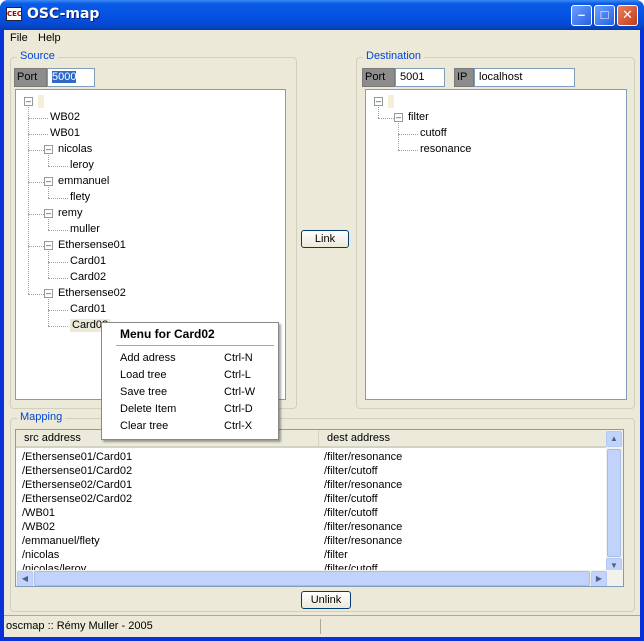  I want to click on mapping-dest-cell: /filter, so click(336, 556).